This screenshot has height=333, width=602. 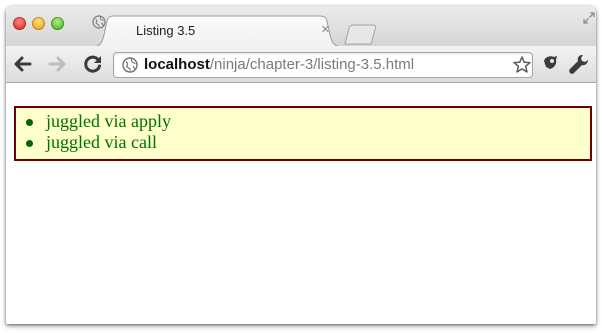 I want to click on tab-listing: Listing 3.5 ×, so click(x=218, y=31).